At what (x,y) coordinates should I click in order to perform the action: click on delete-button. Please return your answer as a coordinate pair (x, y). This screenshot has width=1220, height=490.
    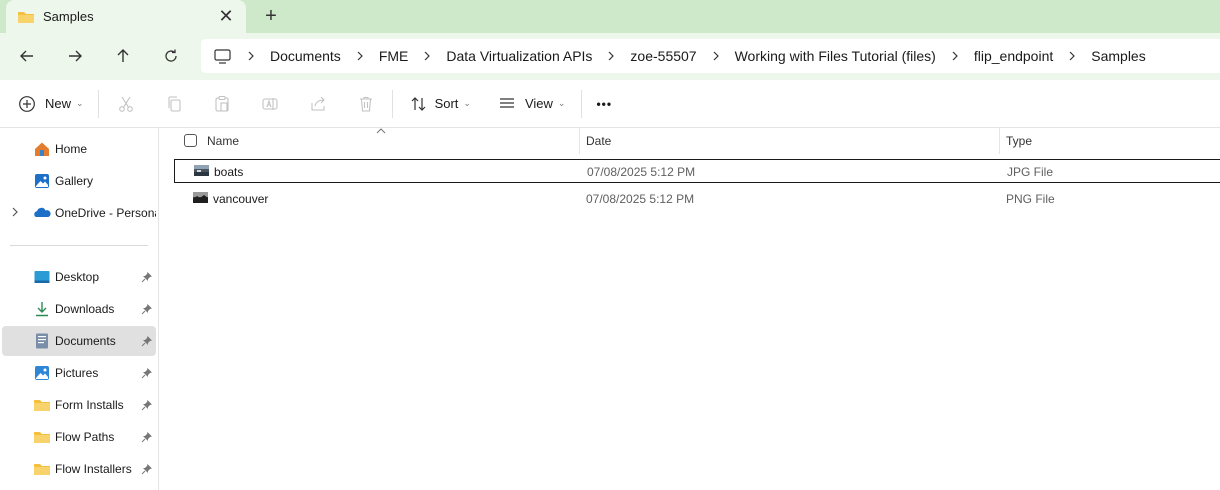
    Looking at the image, I should click on (366, 104).